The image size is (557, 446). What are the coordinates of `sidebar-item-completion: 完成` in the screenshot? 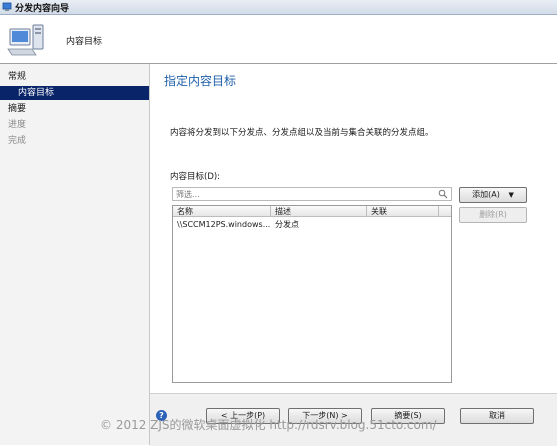 It's located at (17, 141).